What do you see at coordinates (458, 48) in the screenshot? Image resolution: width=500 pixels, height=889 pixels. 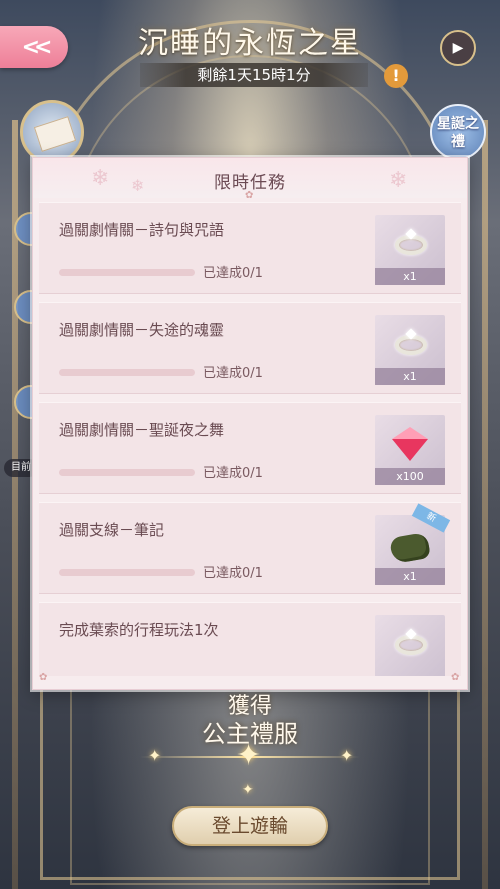 I see `next-button: ▶` at bounding box center [458, 48].